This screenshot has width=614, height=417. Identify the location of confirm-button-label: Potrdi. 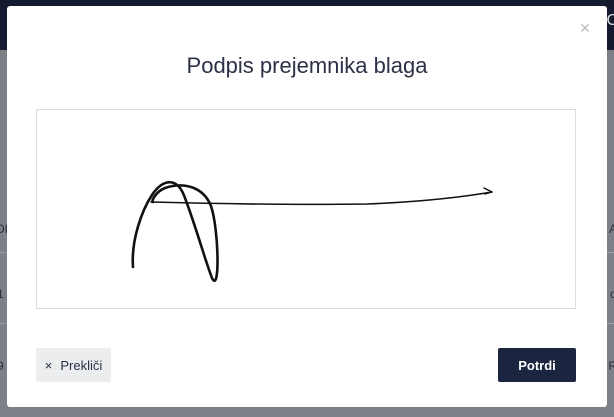
(537, 365).